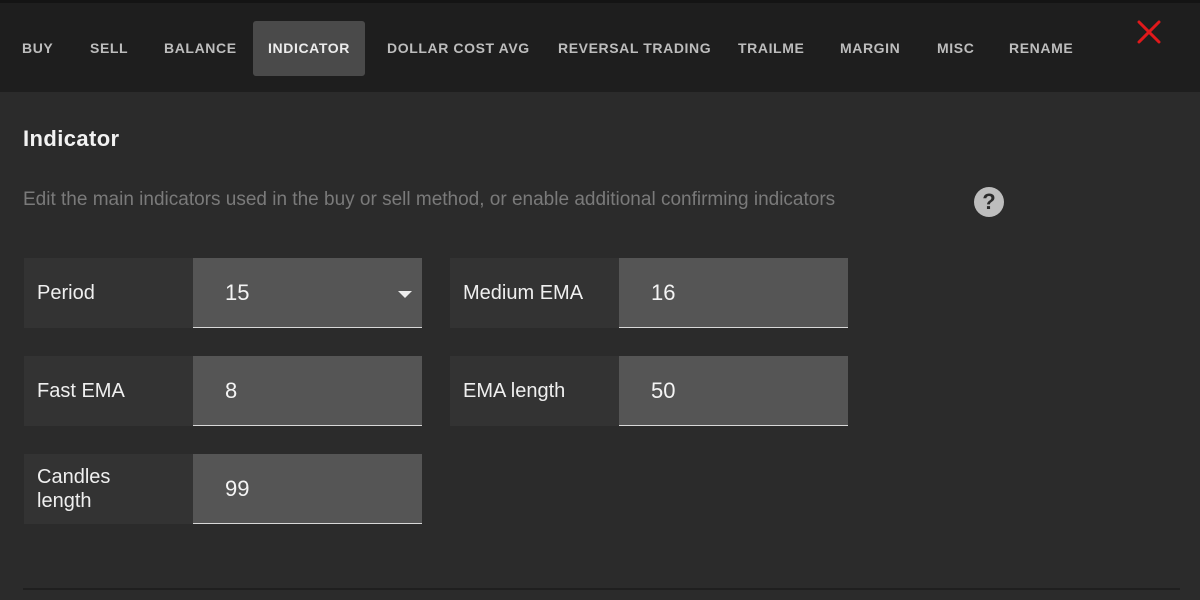 The image size is (1200, 600). Describe the element at coordinates (870, 48) in the screenshot. I see `tab-margin: MARGIN` at that location.